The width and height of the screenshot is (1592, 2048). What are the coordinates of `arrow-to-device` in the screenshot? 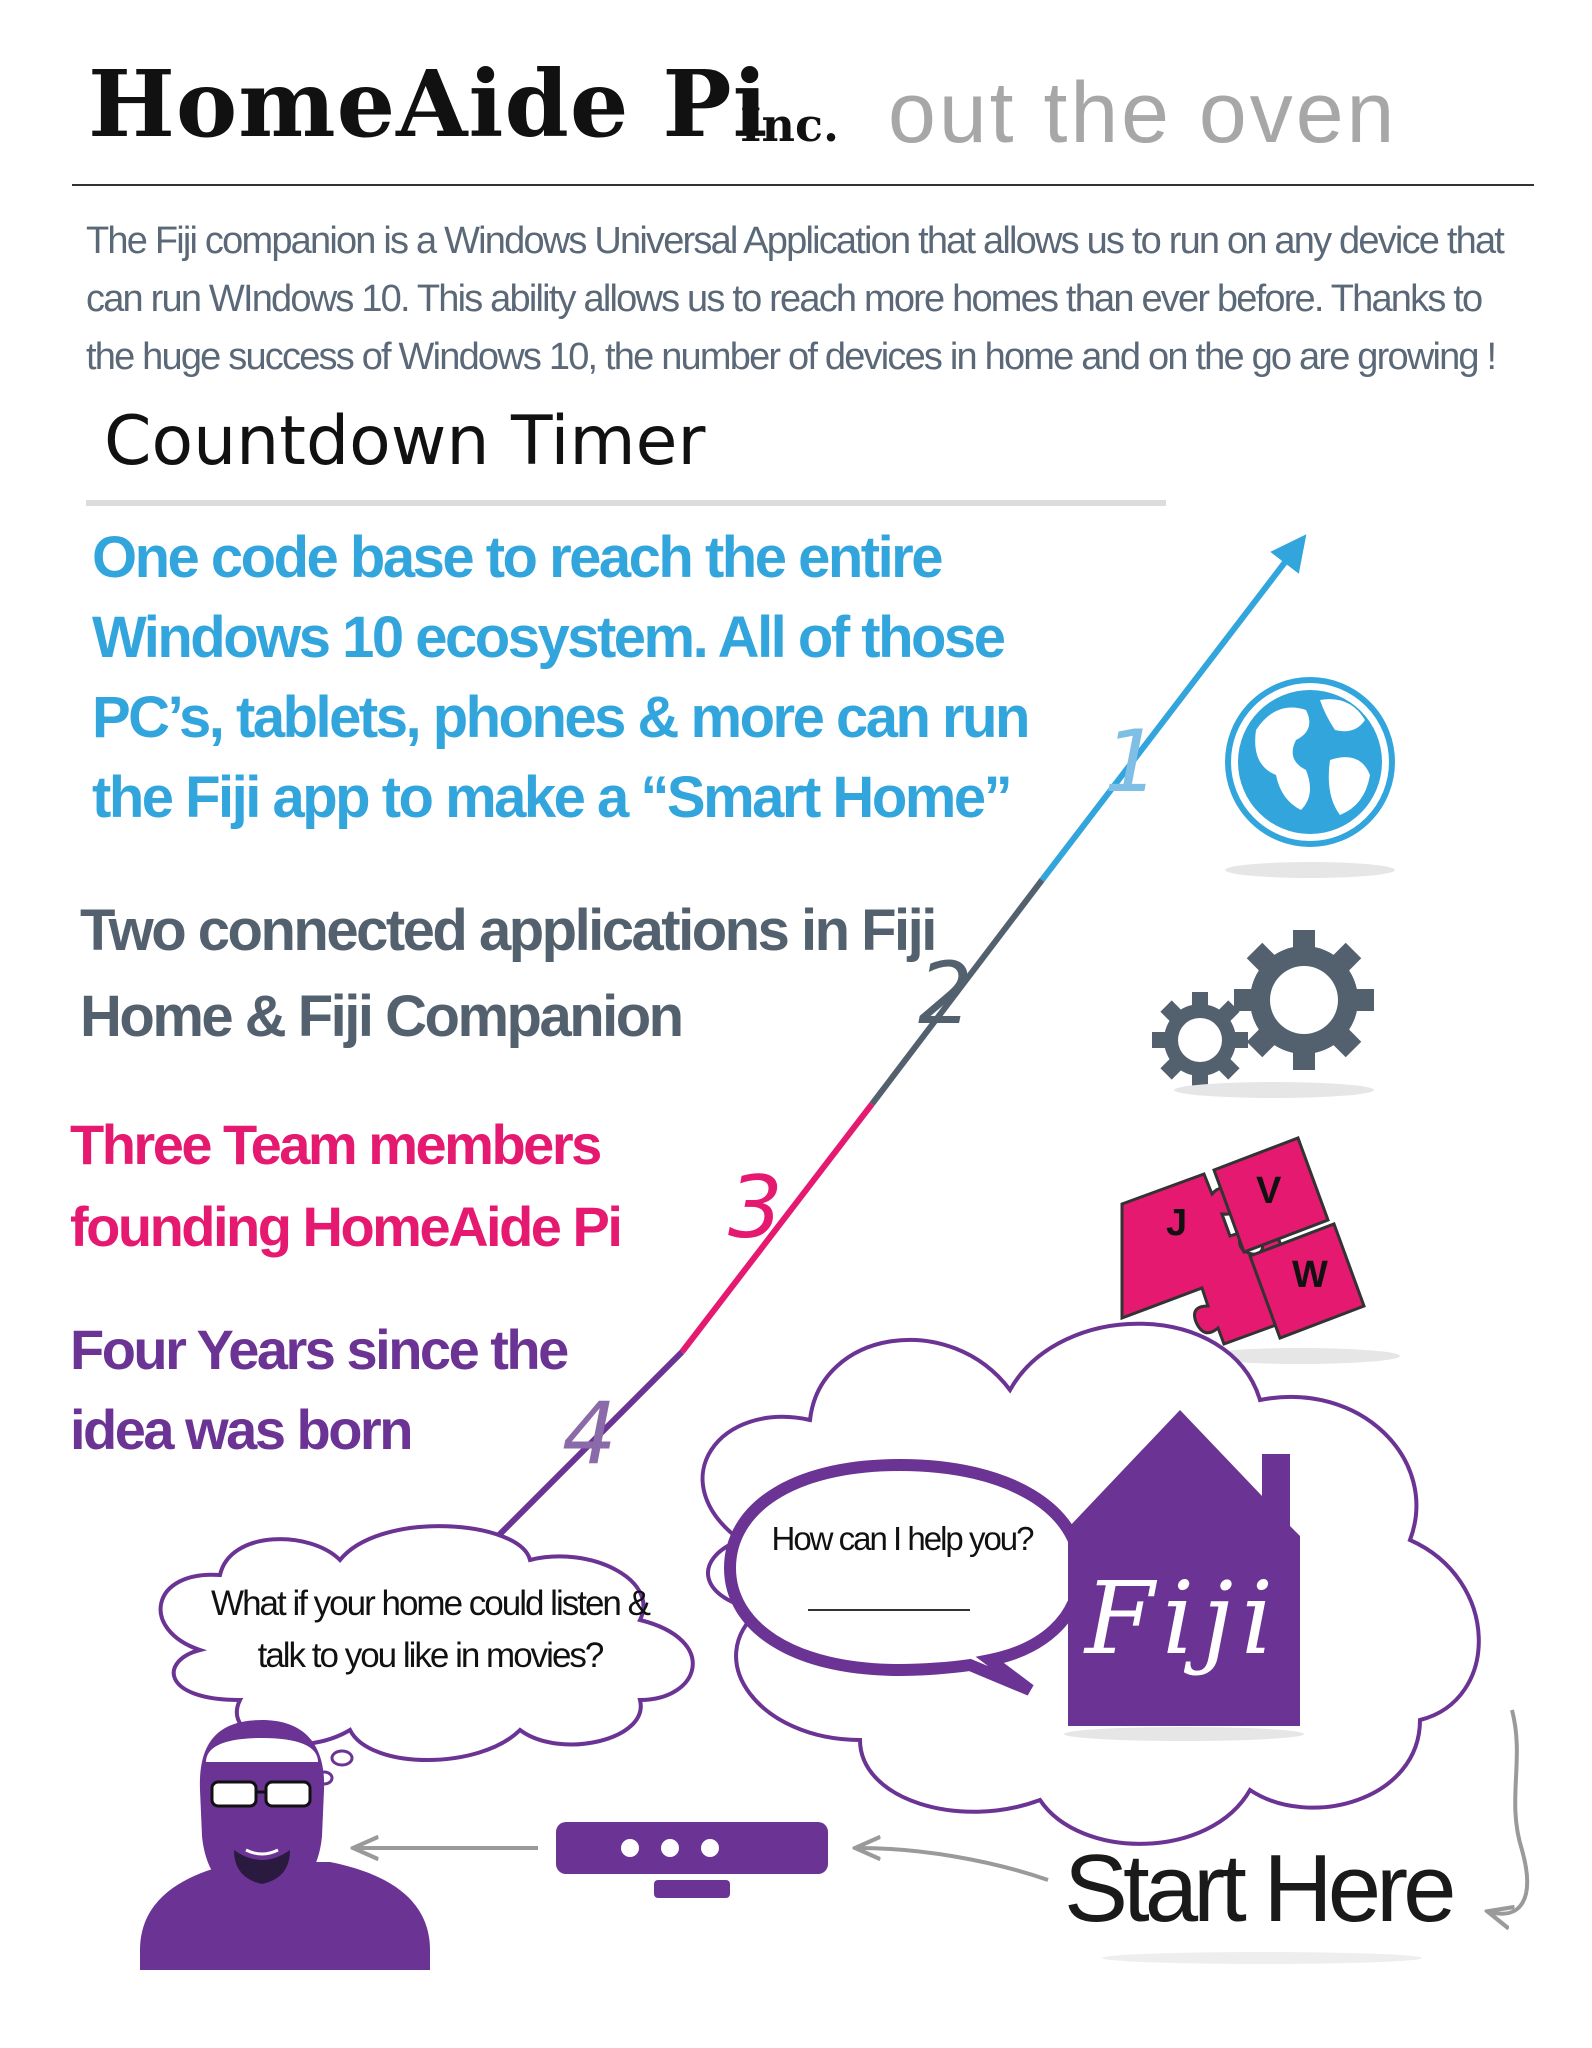 It's located at (953, 1865).